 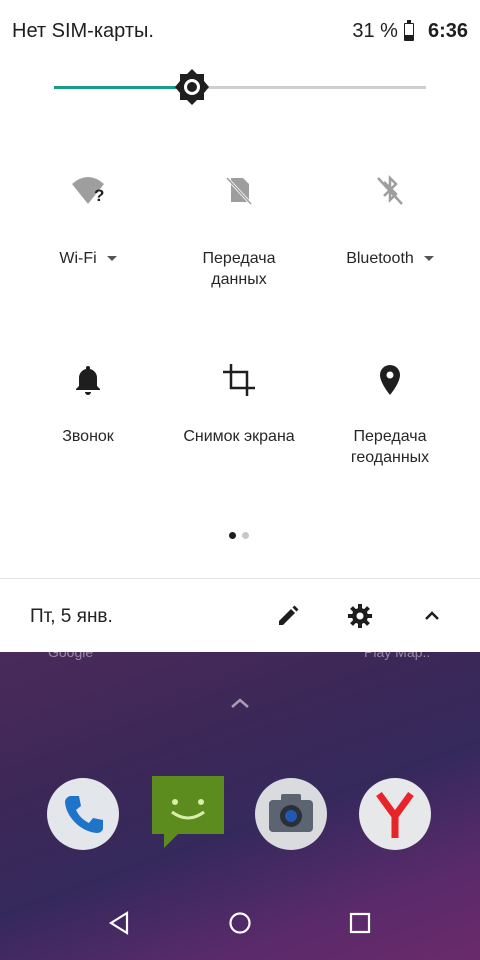 What do you see at coordinates (88, 380) in the screenshot?
I see `bell-icon` at bounding box center [88, 380].